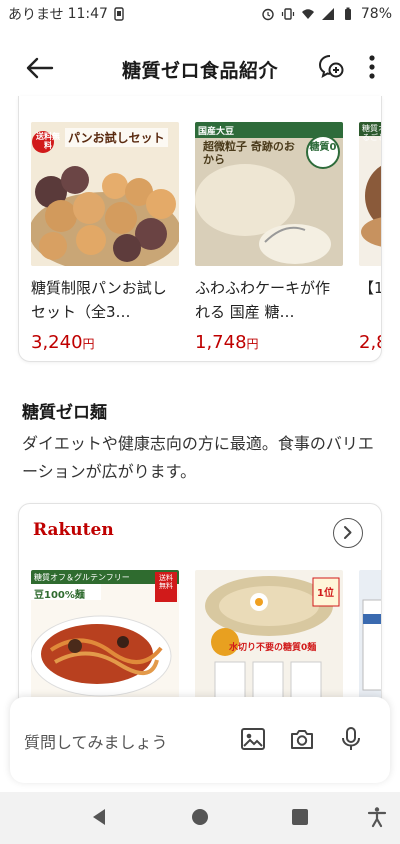 The width and height of the screenshot is (400, 844). What do you see at coordinates (216, 132) in the screenshot?
I see `domestic-soy-badge: 国産大豆` at bounding box center [216, 132].